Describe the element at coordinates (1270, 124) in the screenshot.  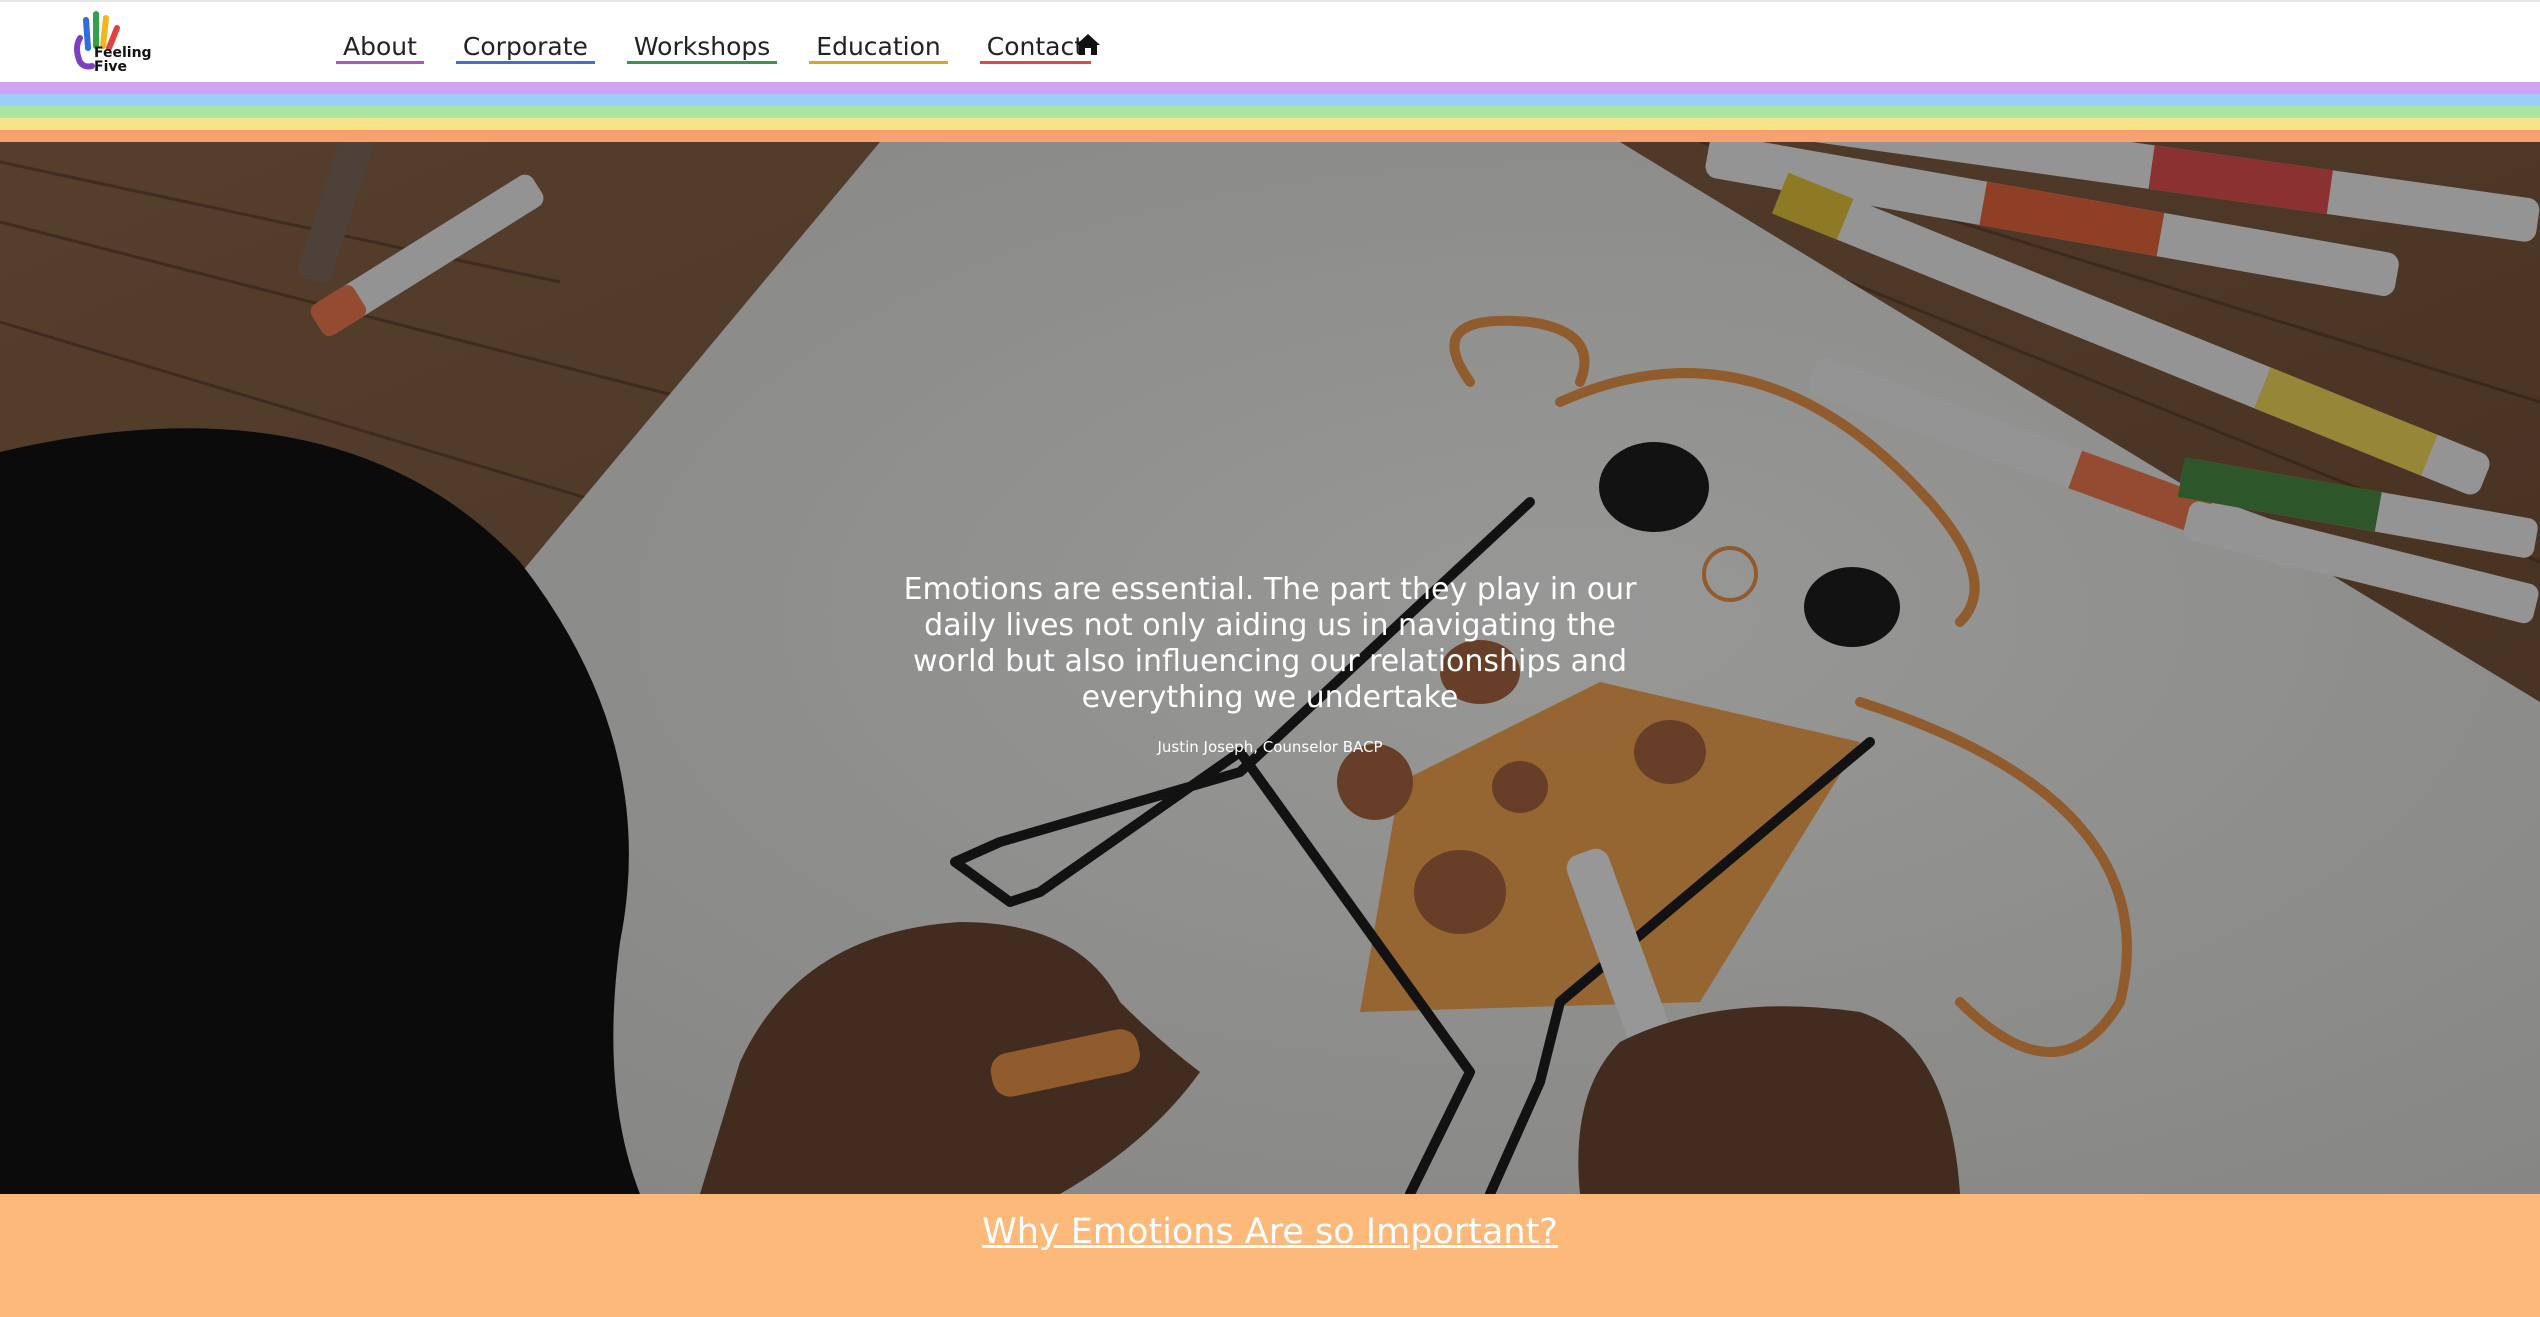
I see `rainbow-stripe-yellow` at that location.